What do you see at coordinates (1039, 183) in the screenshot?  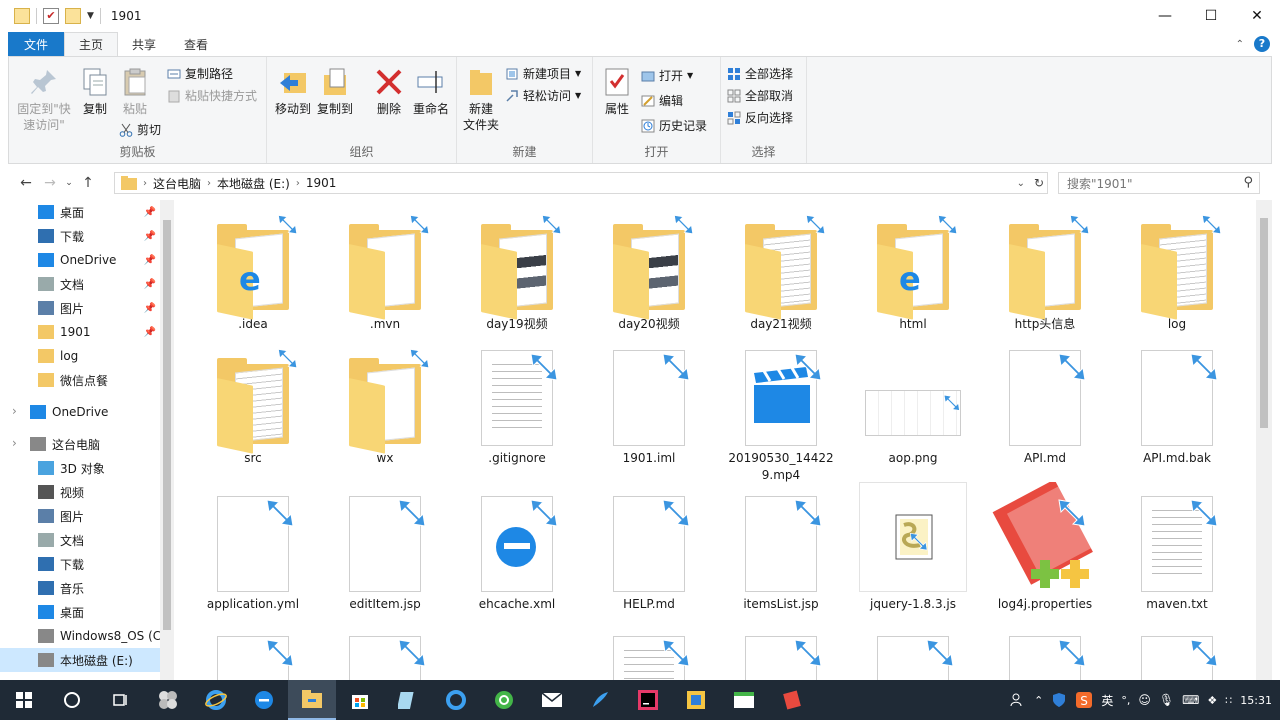 I see `refresh-button: ↻` at bounding box center [1039, 183].